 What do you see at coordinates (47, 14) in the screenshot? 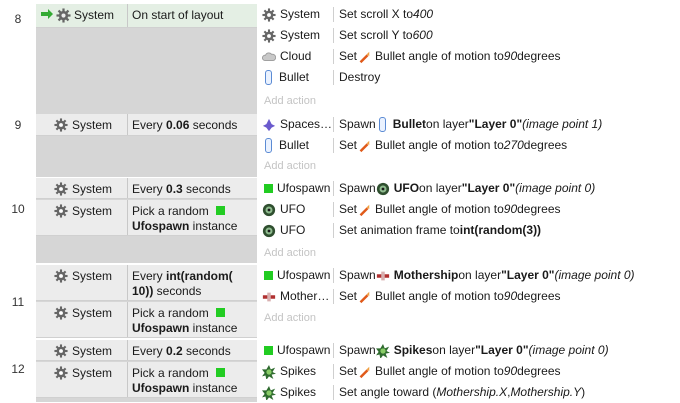
I see `green-arrow-icon` at bounding box center [47, 14].